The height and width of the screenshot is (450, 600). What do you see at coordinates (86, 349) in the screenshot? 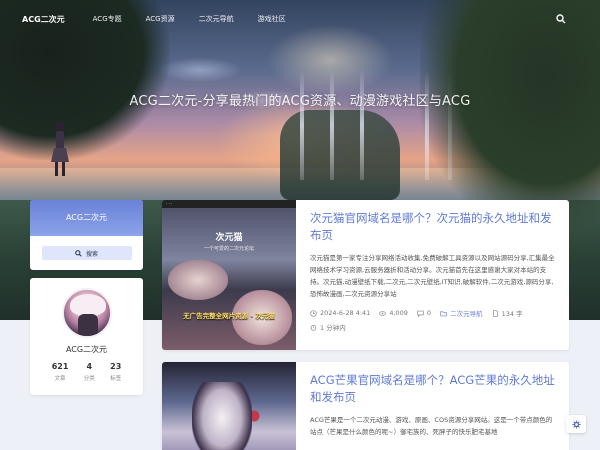
I see `profile-name: ACG二次元` at bounding box center [86, 349].